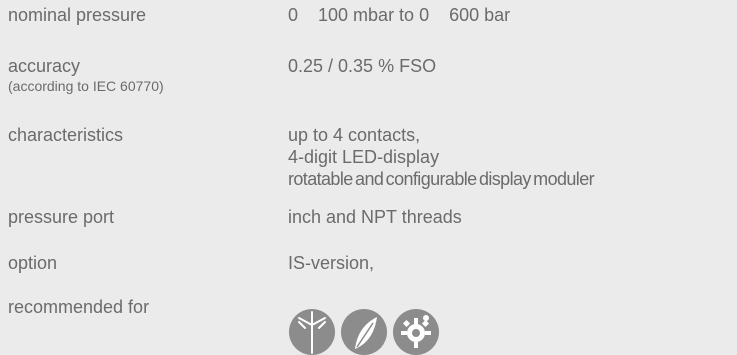 This screenshot has width=737, height=355. Describe the element at coordinates (312, 332) in the screenshot. I see `wind-turbine-icon` at that location.